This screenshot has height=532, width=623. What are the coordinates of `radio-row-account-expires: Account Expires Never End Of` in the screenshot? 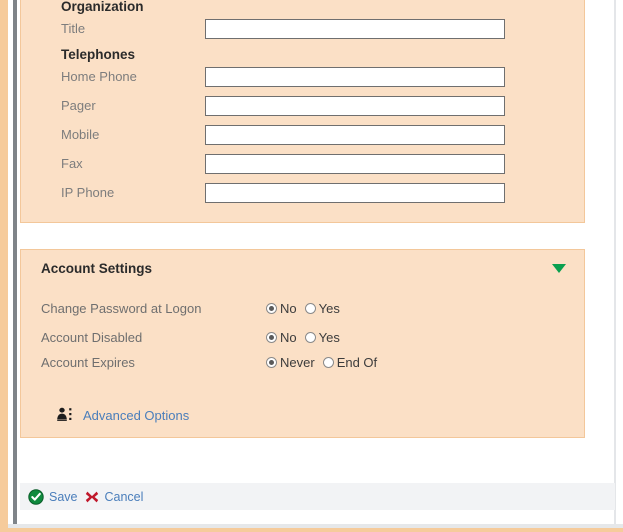 It's located at (213, 362).